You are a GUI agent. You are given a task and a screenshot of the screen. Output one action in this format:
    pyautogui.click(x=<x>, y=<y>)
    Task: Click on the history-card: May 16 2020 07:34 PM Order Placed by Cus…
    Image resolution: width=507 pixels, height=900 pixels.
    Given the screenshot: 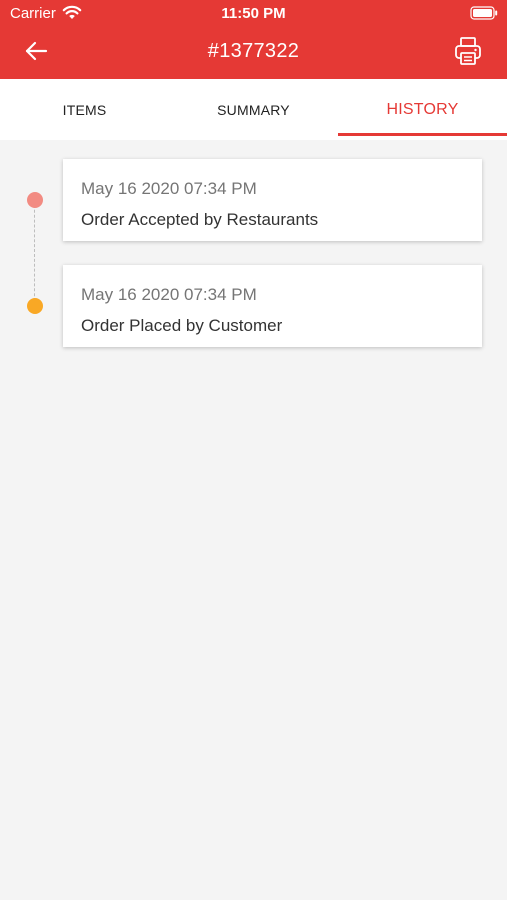 What is the action you would take?
    pyautogui.click(x=272, y=306)
    